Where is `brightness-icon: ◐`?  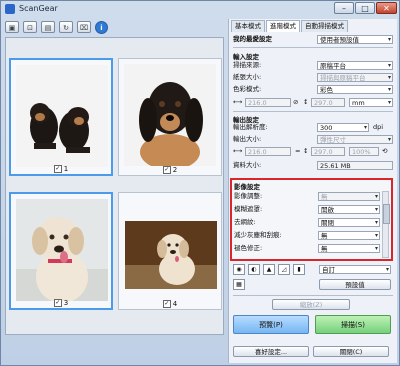 brightness-icon: ◐ is located at coordinates (254, 269).